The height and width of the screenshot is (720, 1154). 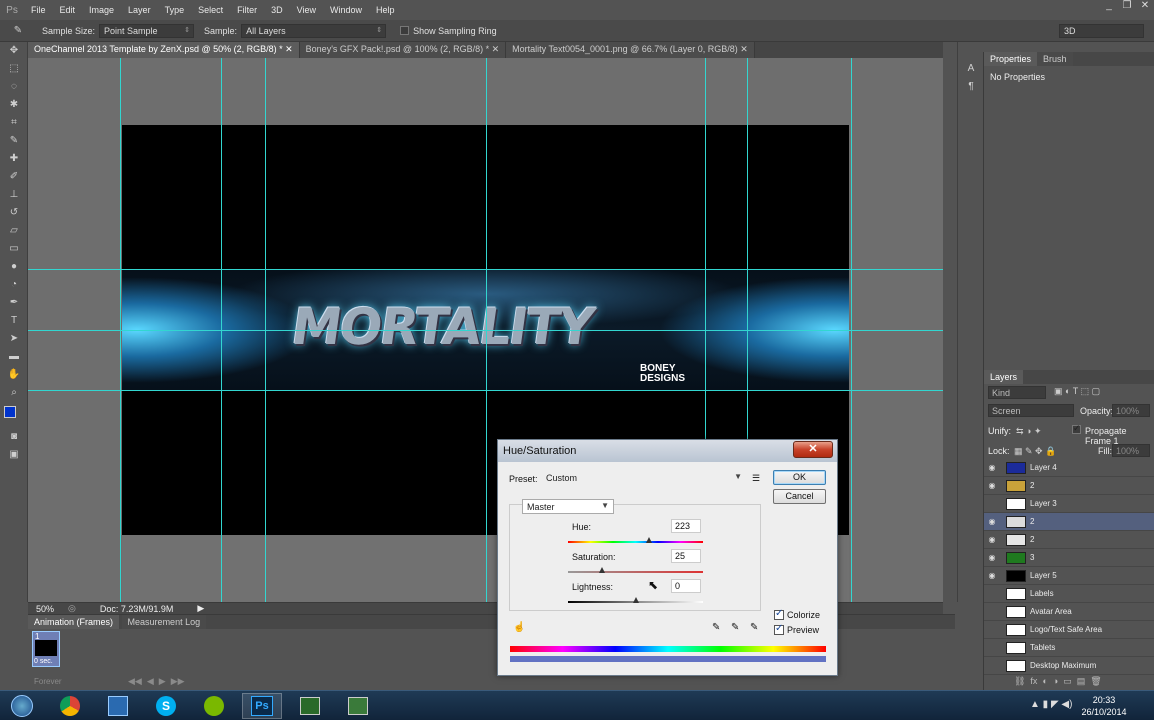 What do you see at coordinates (1101, 31) in the screenshot?
I see `workspace-select: 3D` at bounding box center [1101, 31].